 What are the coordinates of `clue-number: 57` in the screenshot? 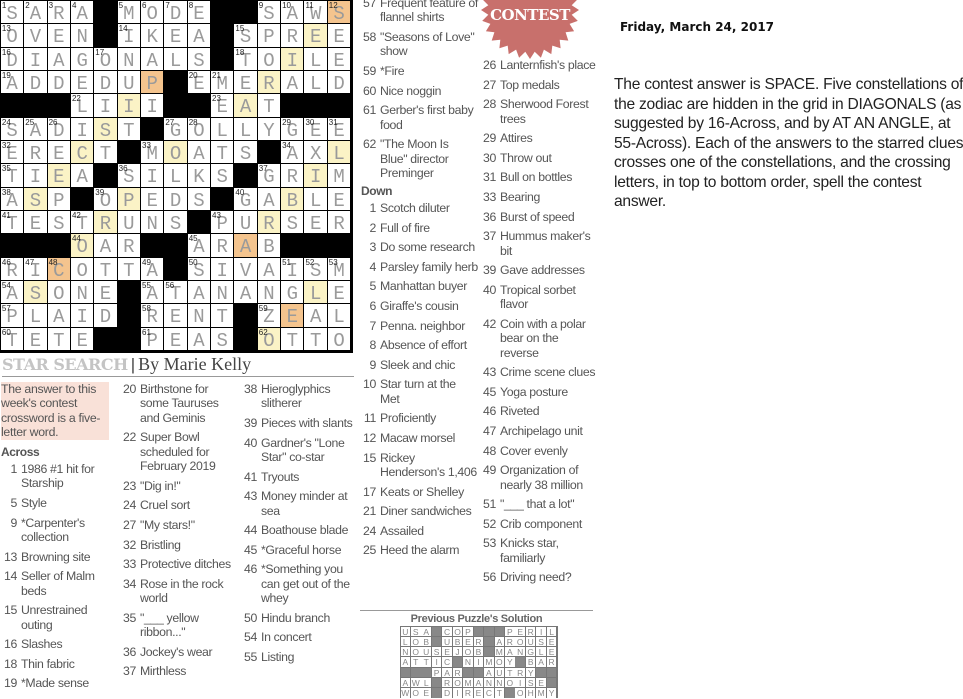 It's located at (6, 309).